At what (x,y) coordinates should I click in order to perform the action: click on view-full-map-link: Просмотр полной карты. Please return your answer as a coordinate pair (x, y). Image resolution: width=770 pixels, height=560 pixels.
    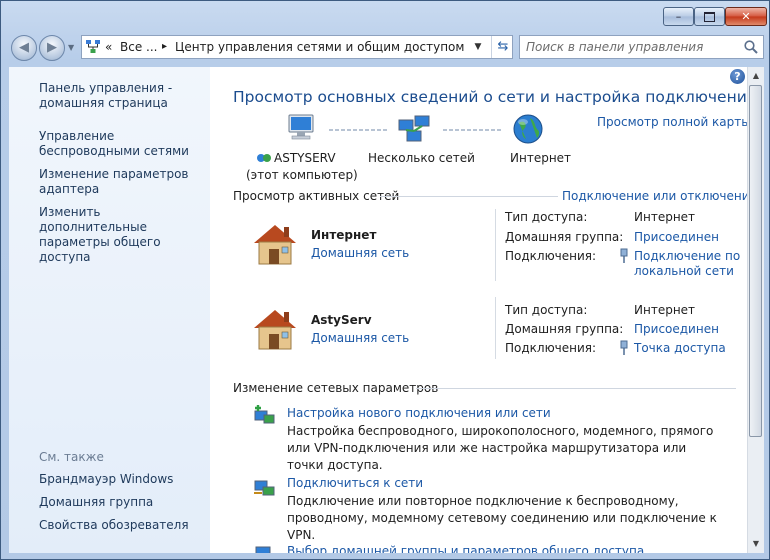
    Looking at the image, I should click on (672, 122).